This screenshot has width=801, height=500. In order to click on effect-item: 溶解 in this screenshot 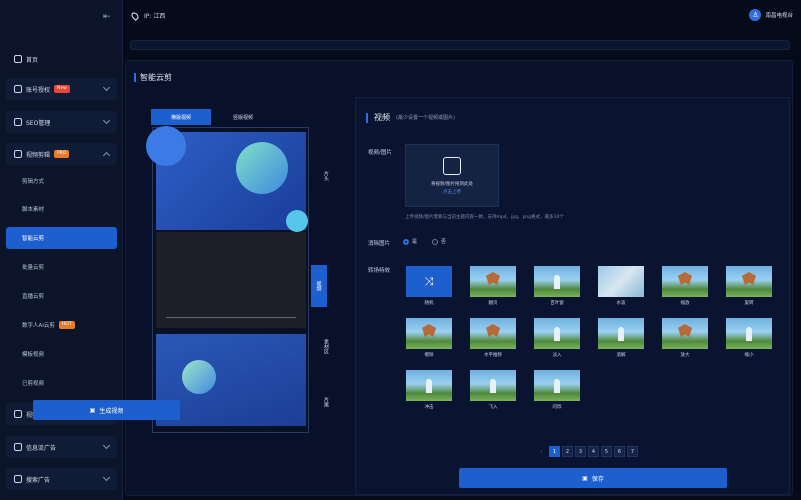, I will do `click(621, 338)`.